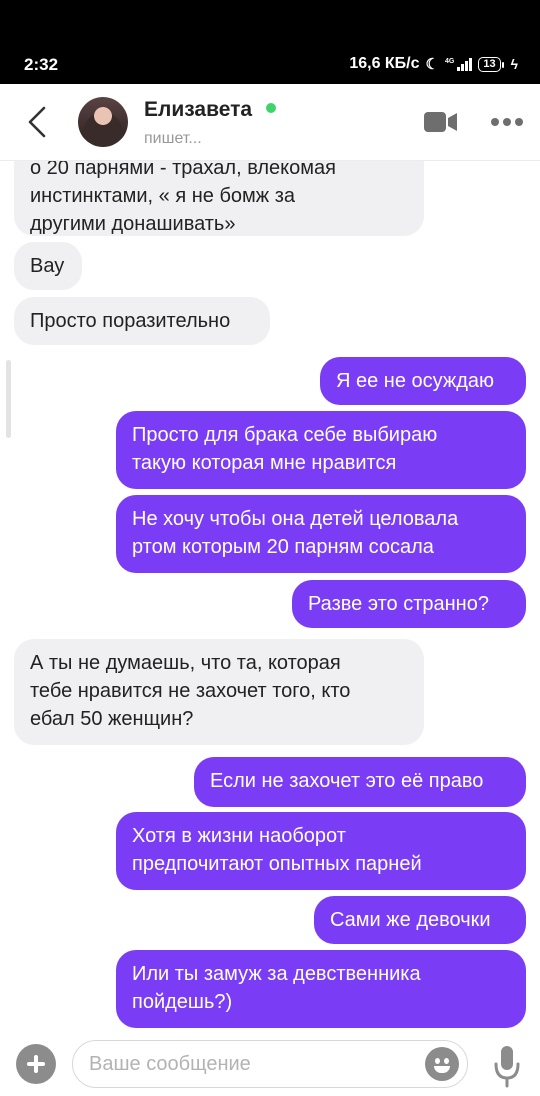  I want to click on microphone-icon, so click(507, 1066).